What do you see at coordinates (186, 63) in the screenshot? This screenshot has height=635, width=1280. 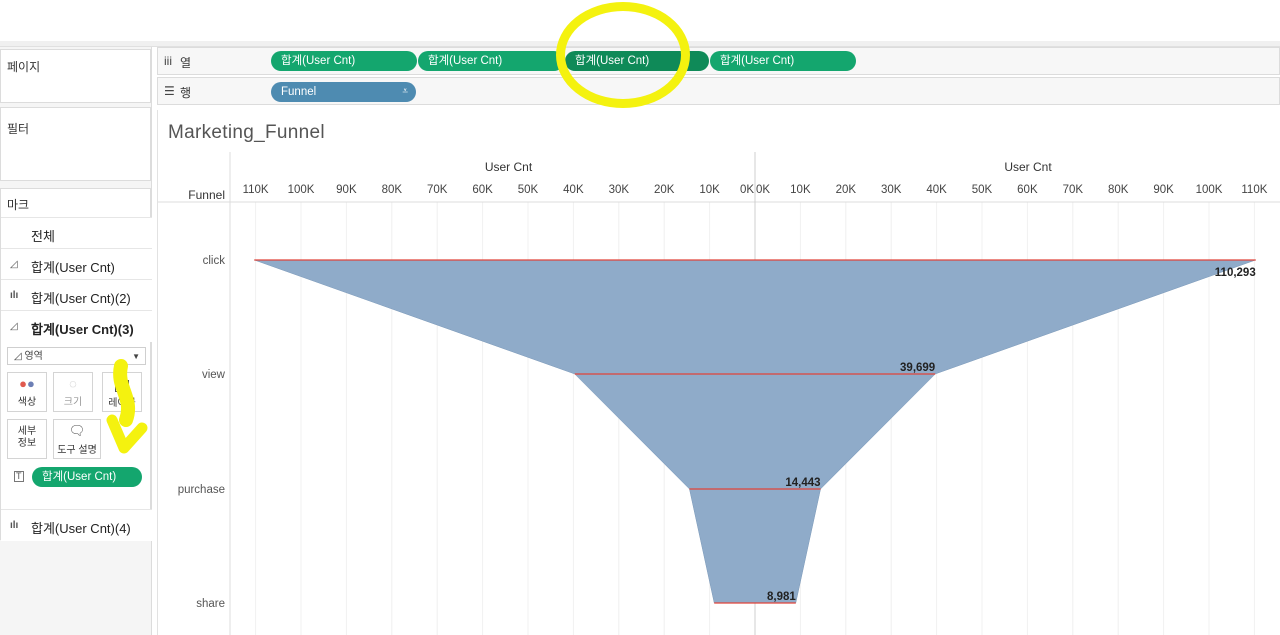 I see `columns-shelf-label: 열` at bounding box center [186, 63].